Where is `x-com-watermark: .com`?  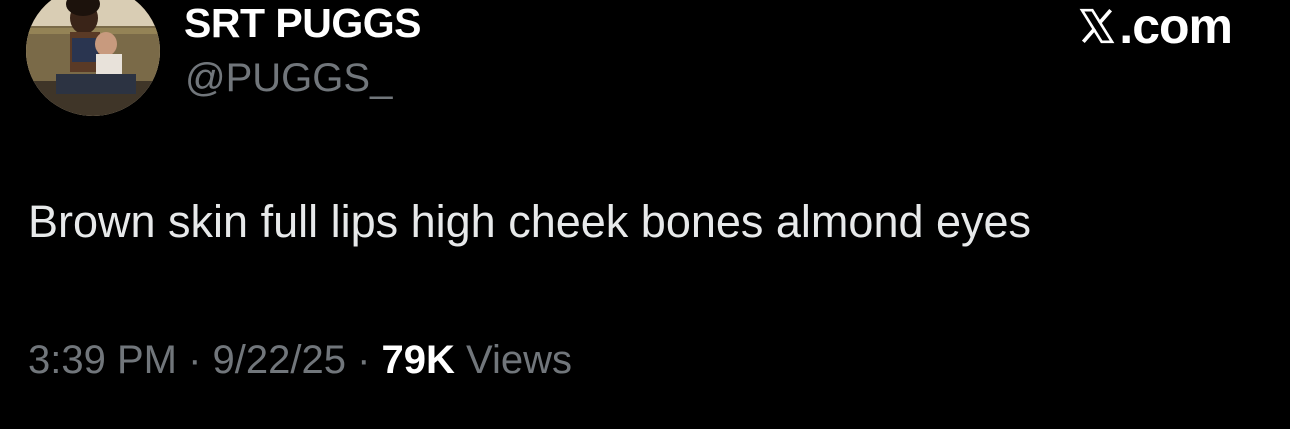 x-com-watermark: .com is located at coordinates (1155, 27).